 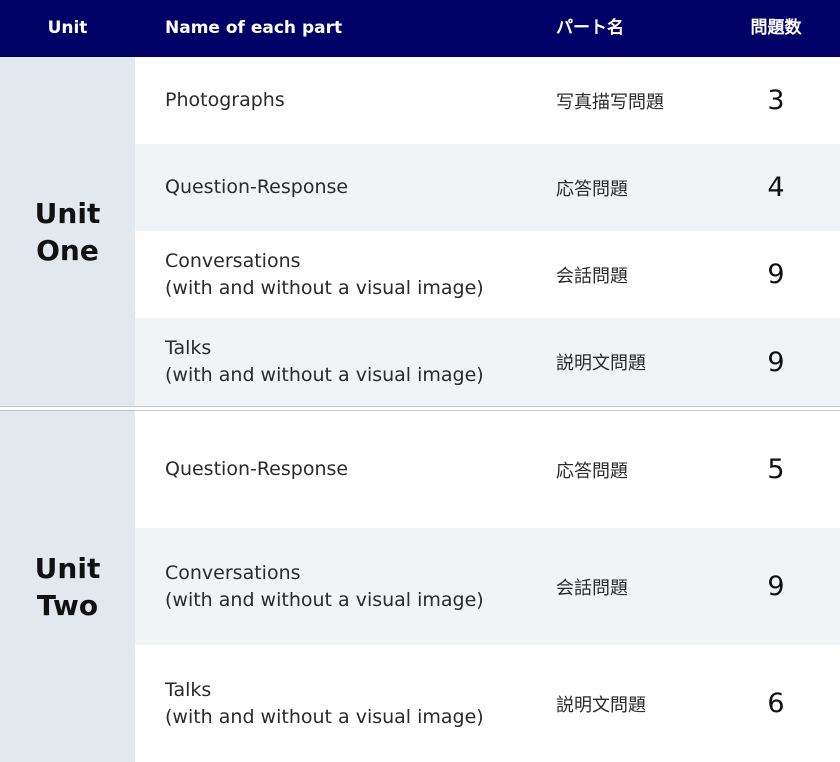 I want to click on table-row: Photographs 写真描写問題 3, so click(x=487, y=100).